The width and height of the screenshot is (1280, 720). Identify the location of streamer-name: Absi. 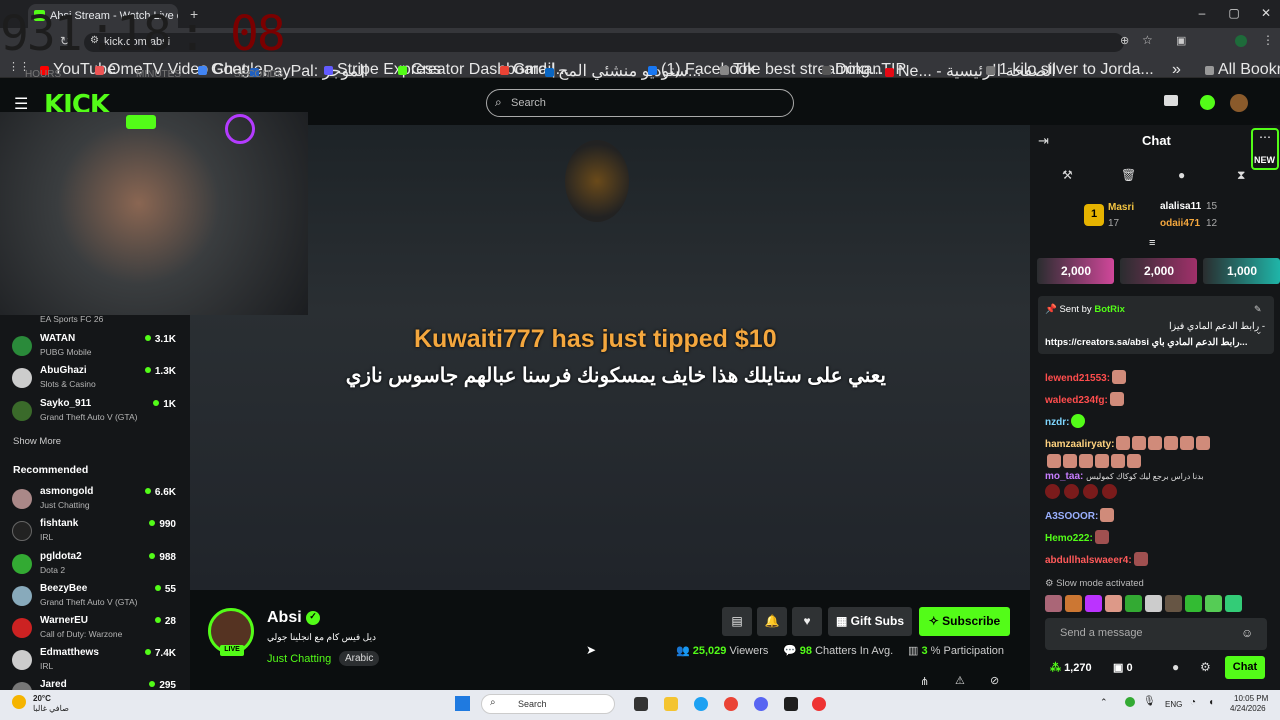
(284, 618).